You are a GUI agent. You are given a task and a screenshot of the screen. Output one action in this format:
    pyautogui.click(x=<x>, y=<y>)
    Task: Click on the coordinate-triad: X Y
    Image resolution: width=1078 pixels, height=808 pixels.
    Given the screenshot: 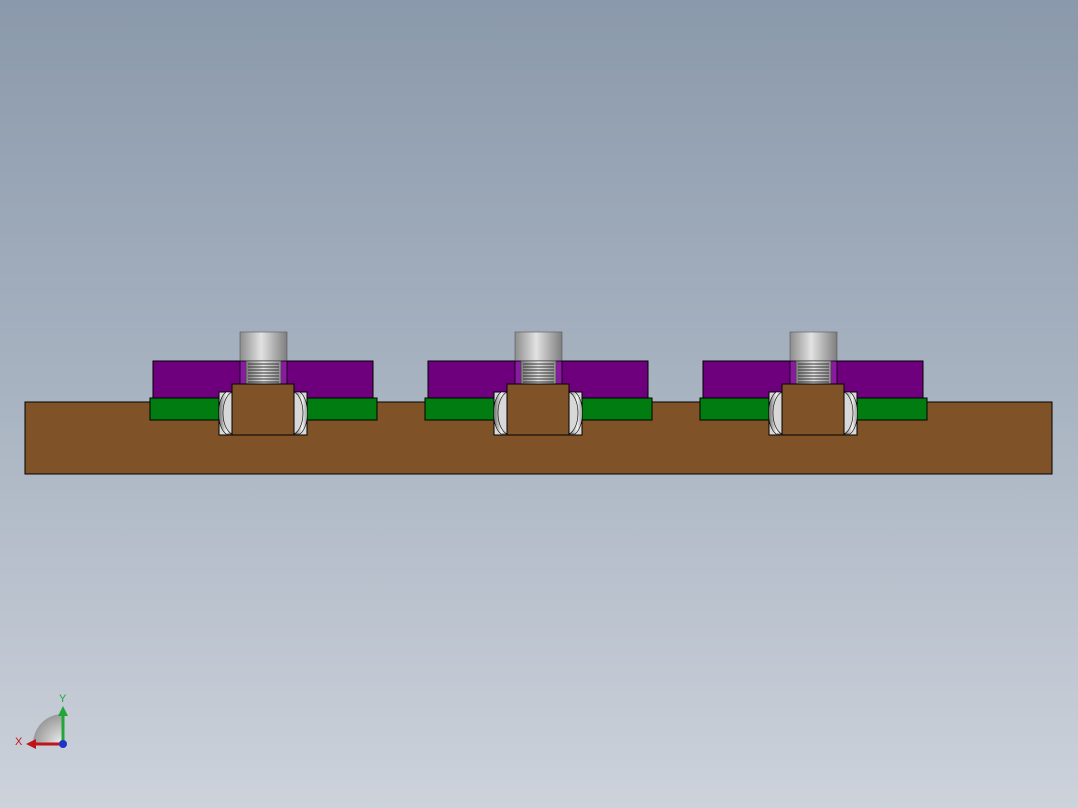 What is the action you would take?
    pyautogui.click(x=41, y=721)
    